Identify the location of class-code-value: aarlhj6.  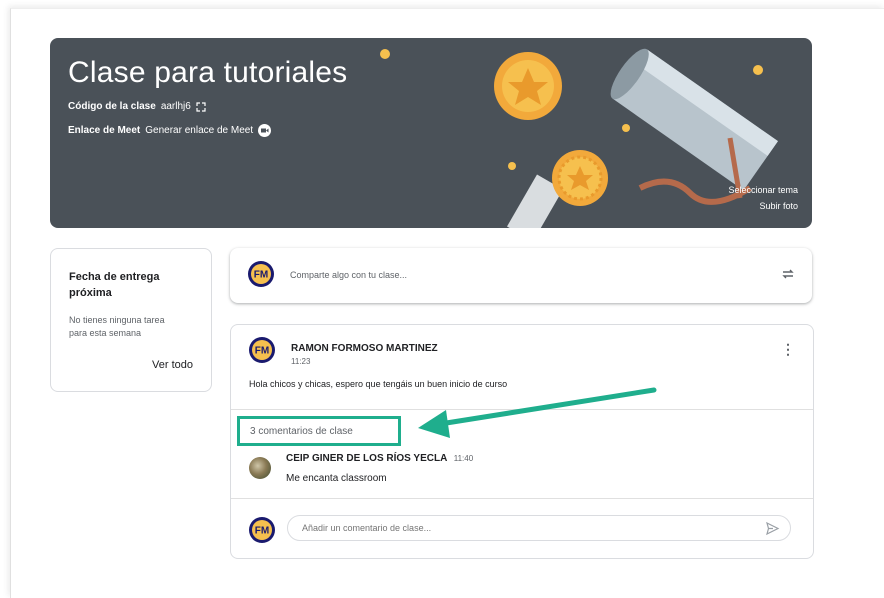
(175, 106).